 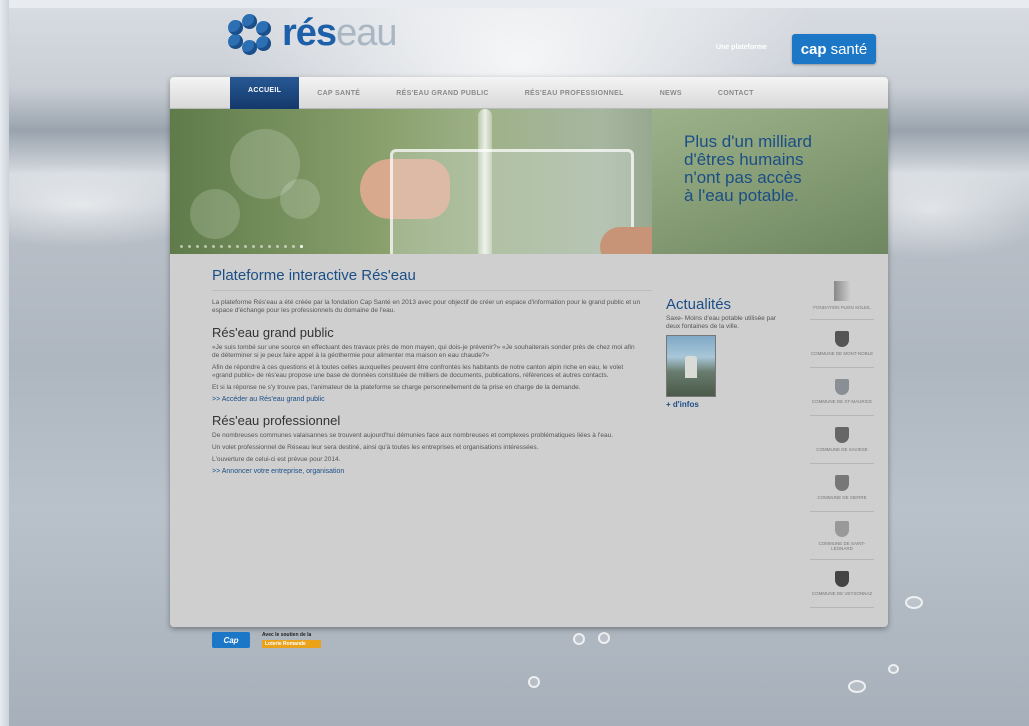 What do you see at coordinates (291, 644) in the screenshot?
I see `loterie-romande-badge: Loterie Romande` at bounding box center [291, 644].